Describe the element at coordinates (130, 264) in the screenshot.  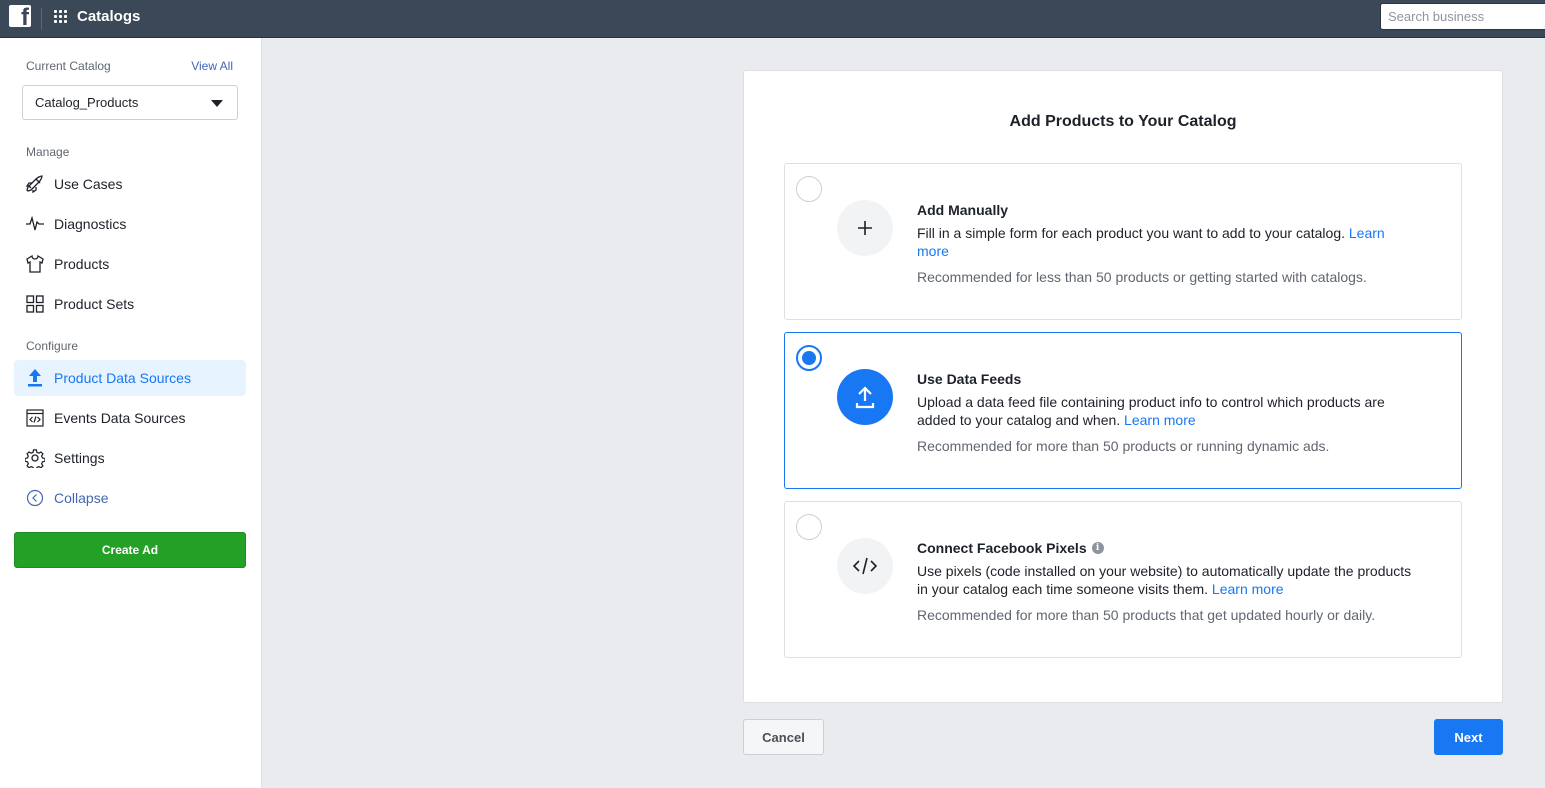
I see `nav-item-products: Products` at that location.